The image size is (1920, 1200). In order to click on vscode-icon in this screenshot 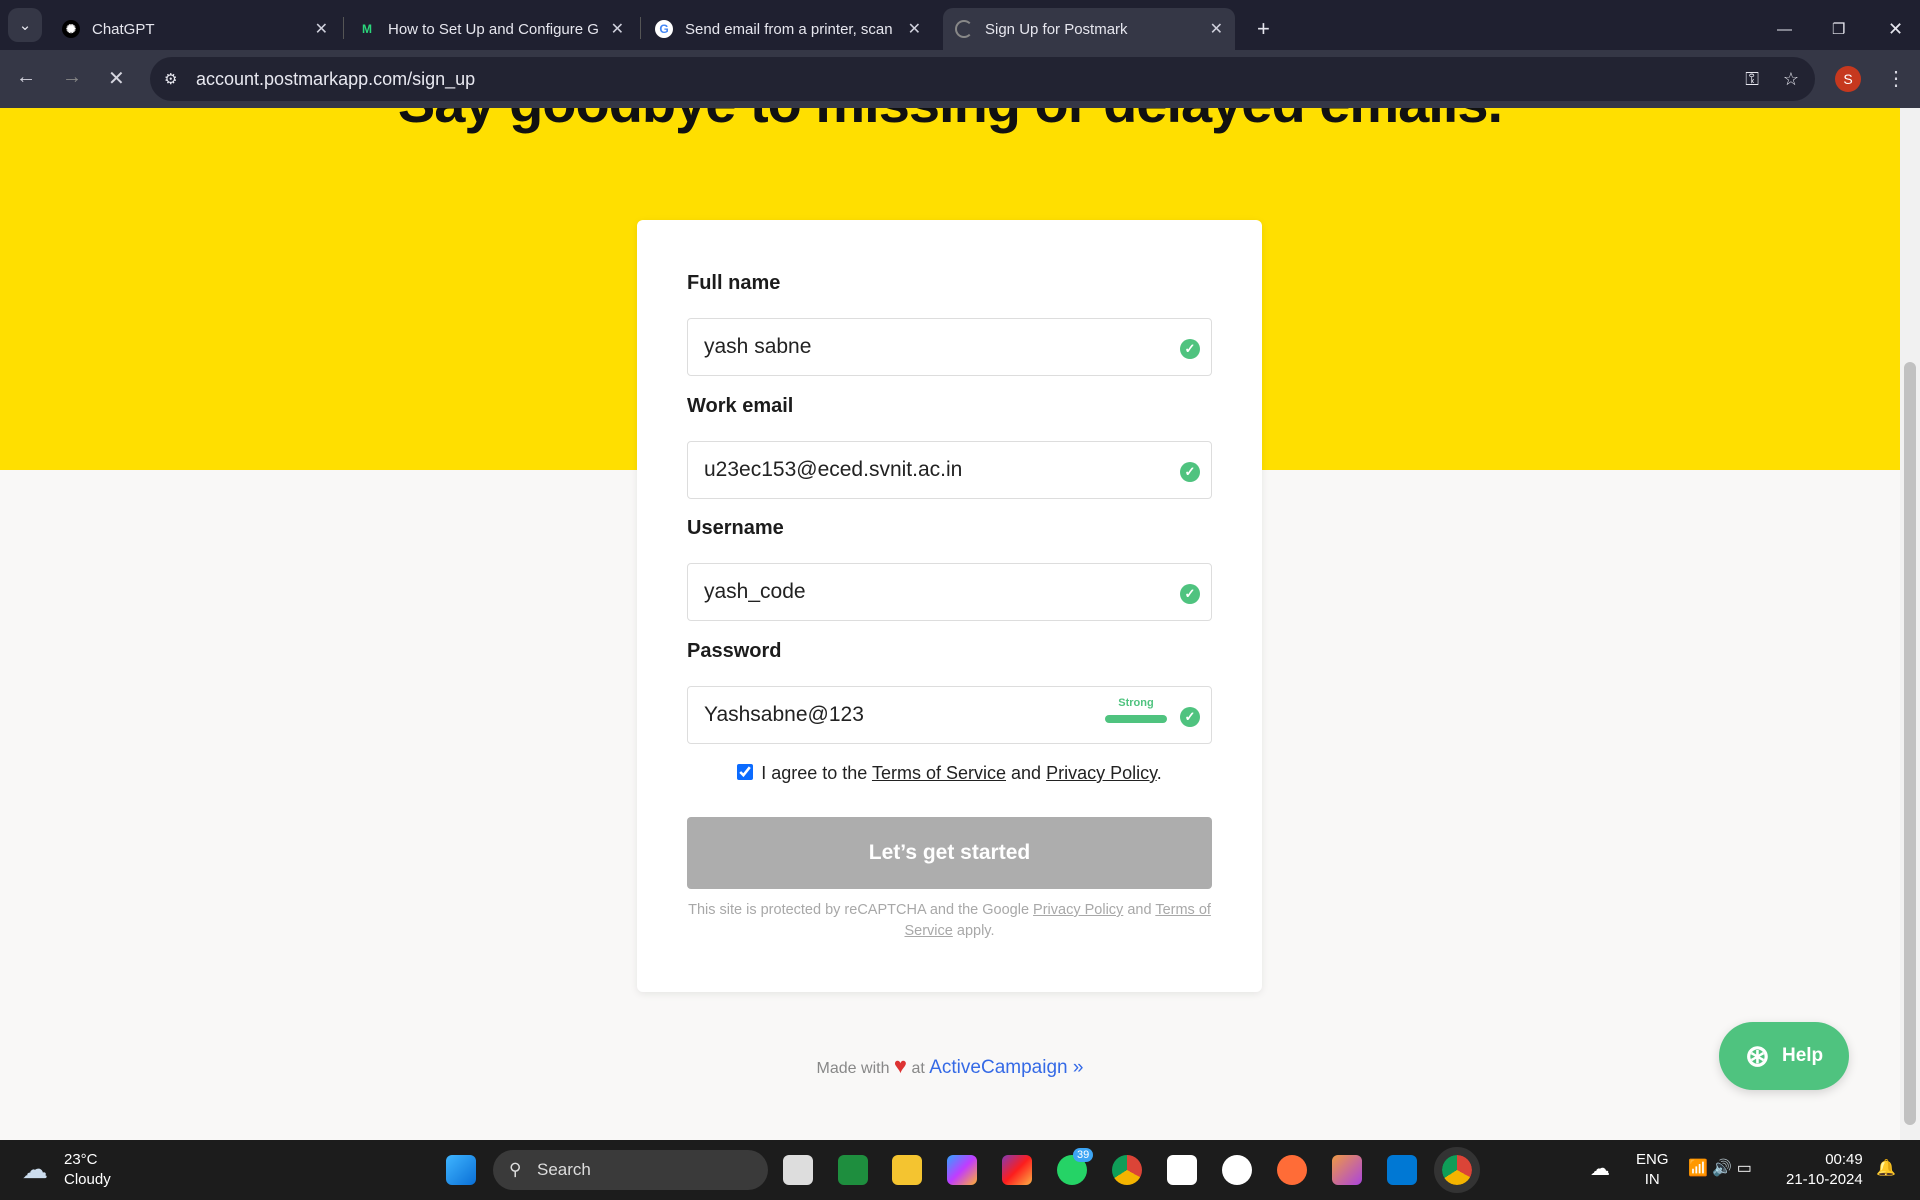, I will do `click(1402, 1170)`.